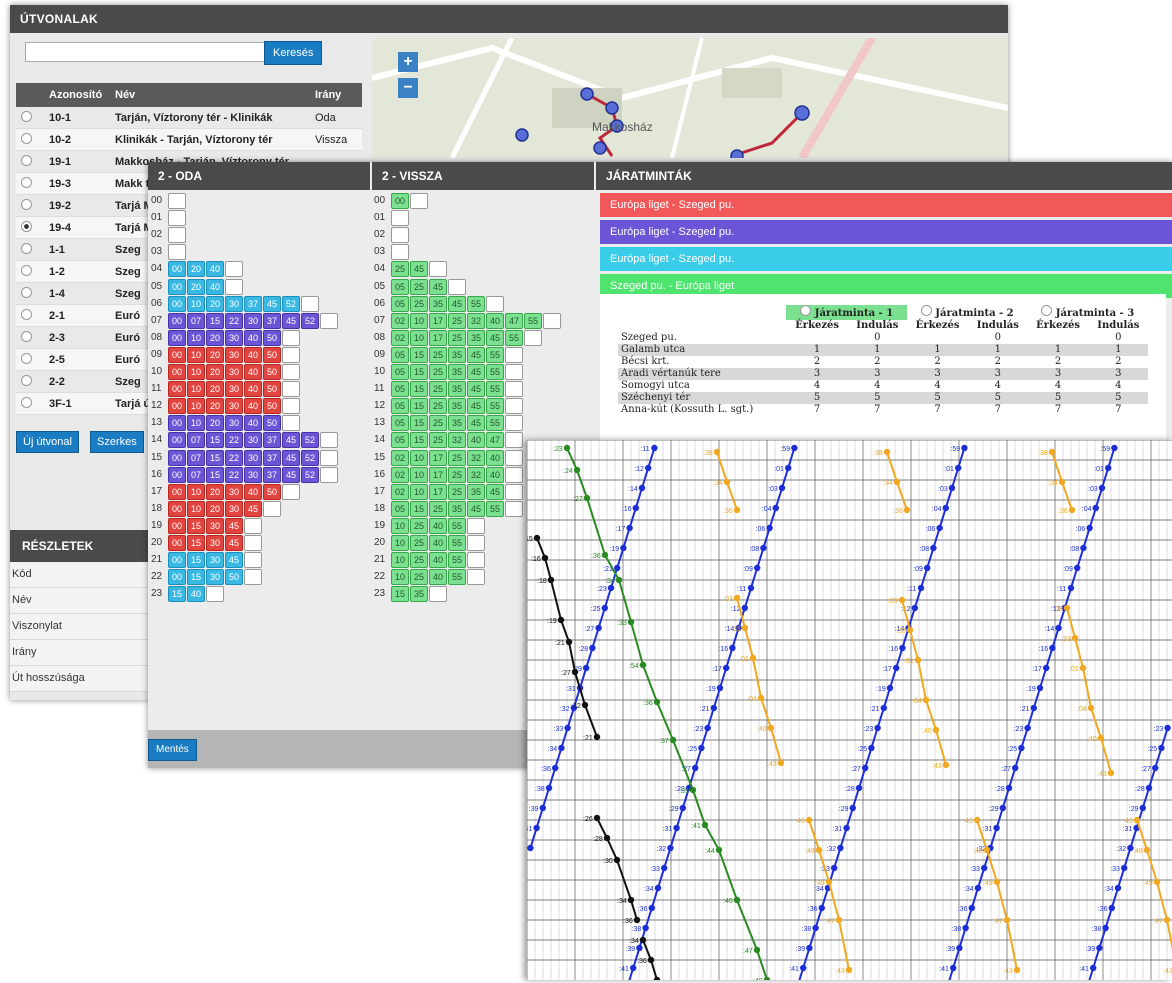  What do you see at coordinates (77, 95) in the screenshot?
I see `col-id: Azonosító` at bounding box center [77, 95].